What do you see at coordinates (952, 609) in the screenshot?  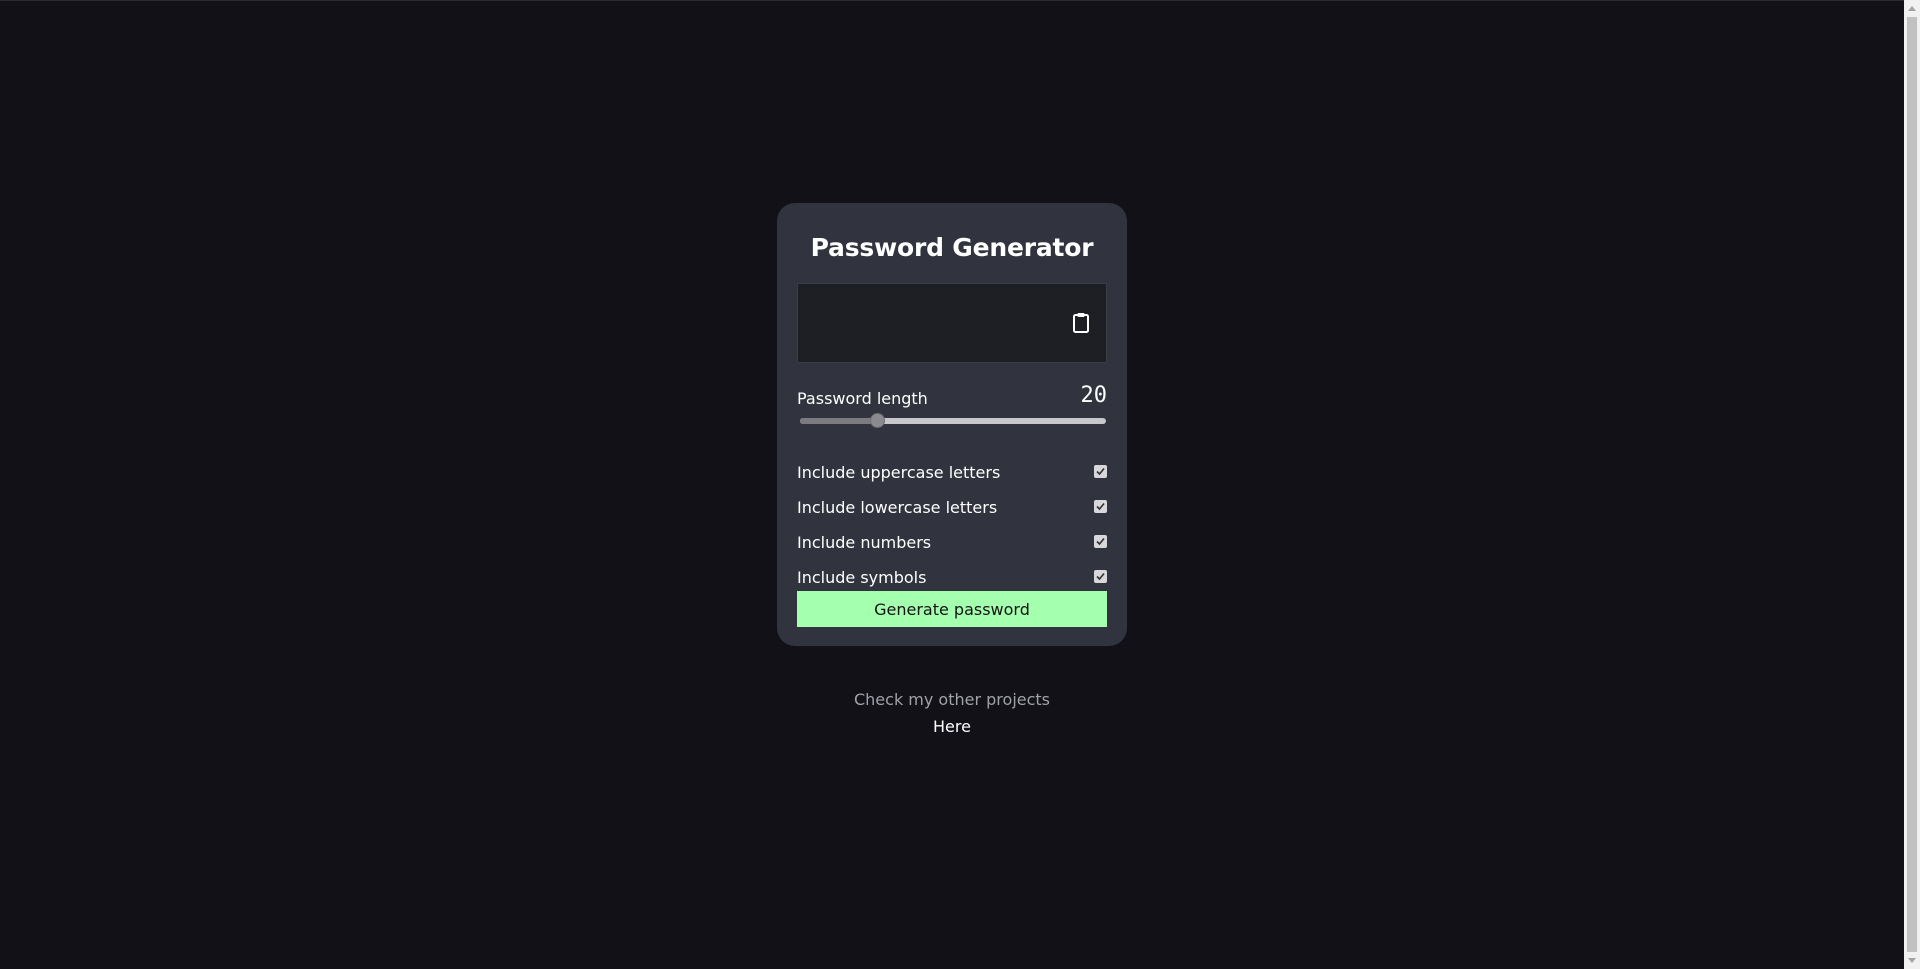 I see `generate-button: Generate password` at bounding box center [952, 609].